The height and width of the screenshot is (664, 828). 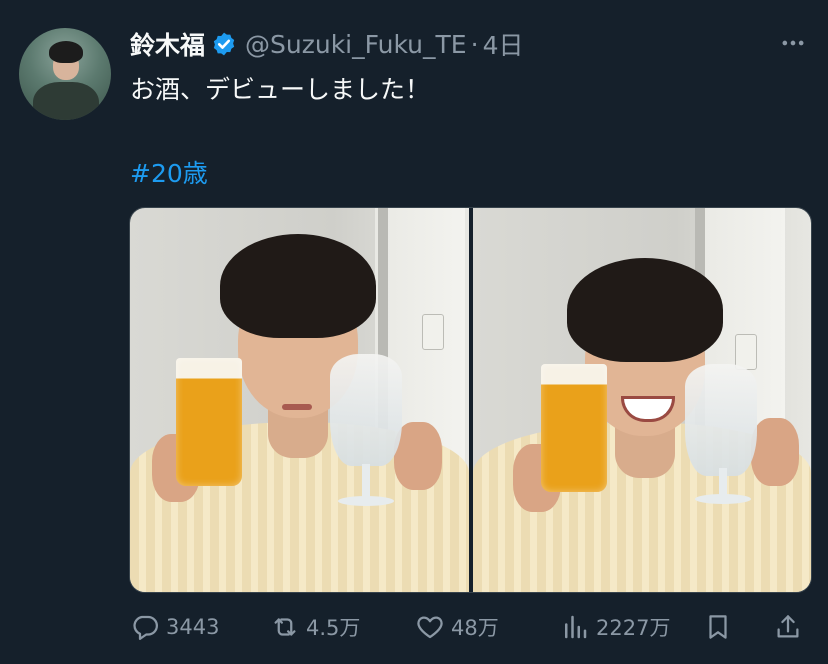 I want to click on tweet-time: 4日, so click(x=503, y=44).